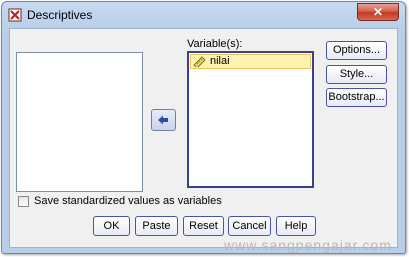  Describe the element at coordinates (199, 61) in the screenshot. I see `scale-ruler-icon` at that location.